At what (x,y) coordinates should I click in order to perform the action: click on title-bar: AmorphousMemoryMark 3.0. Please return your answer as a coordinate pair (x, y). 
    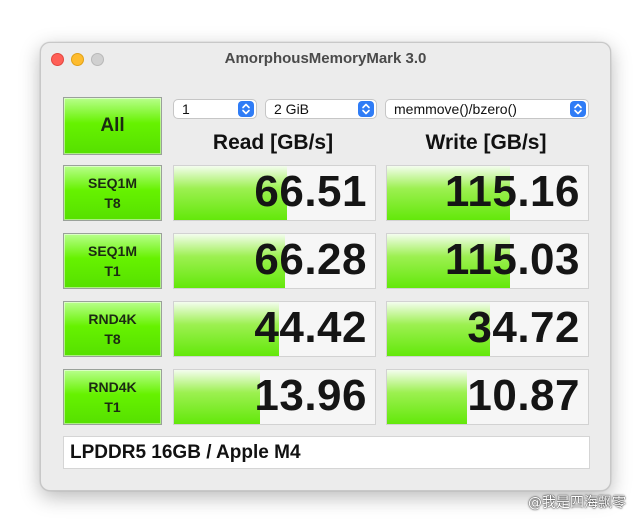
    Looking at the image, I should click on (325, 58).